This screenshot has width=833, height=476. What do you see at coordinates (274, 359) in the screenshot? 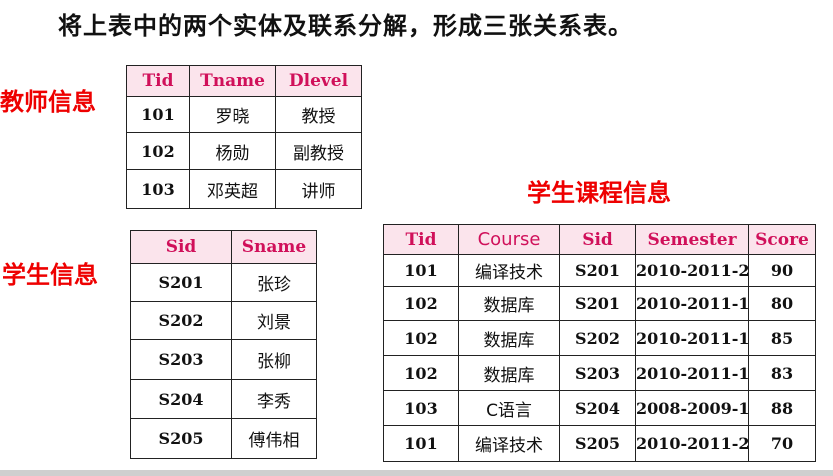
I see `table-cell: 张柳` at bounding box center [274, 359].